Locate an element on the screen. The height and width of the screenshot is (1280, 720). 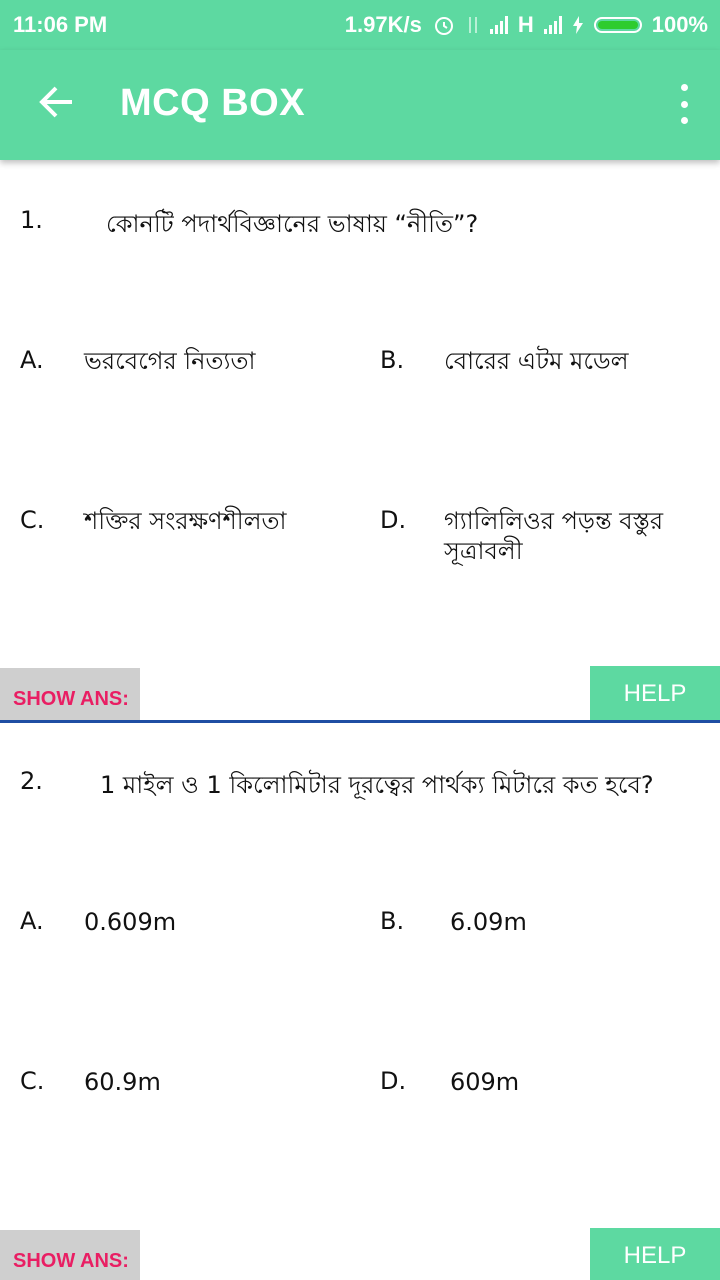
option-text: গ্যালিলিওর পড়ন্ত বস্তুর সূত্রাবলী is located at coordinates (554, 536).